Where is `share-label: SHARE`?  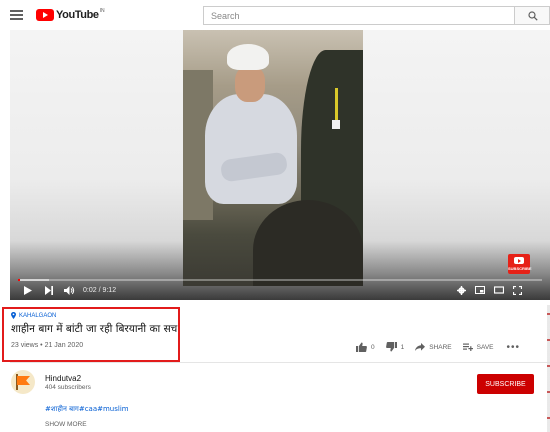 share-label: SHARE is located at coordinates (440, 347).